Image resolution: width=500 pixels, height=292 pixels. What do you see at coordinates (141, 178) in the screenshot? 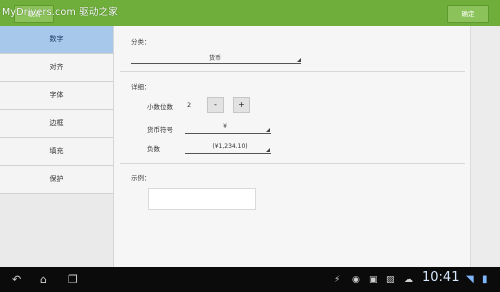
I see `sample-label: 示例：` at bounding box center [141, 178].